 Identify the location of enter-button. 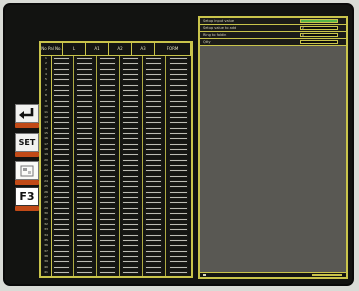
(27, 113).